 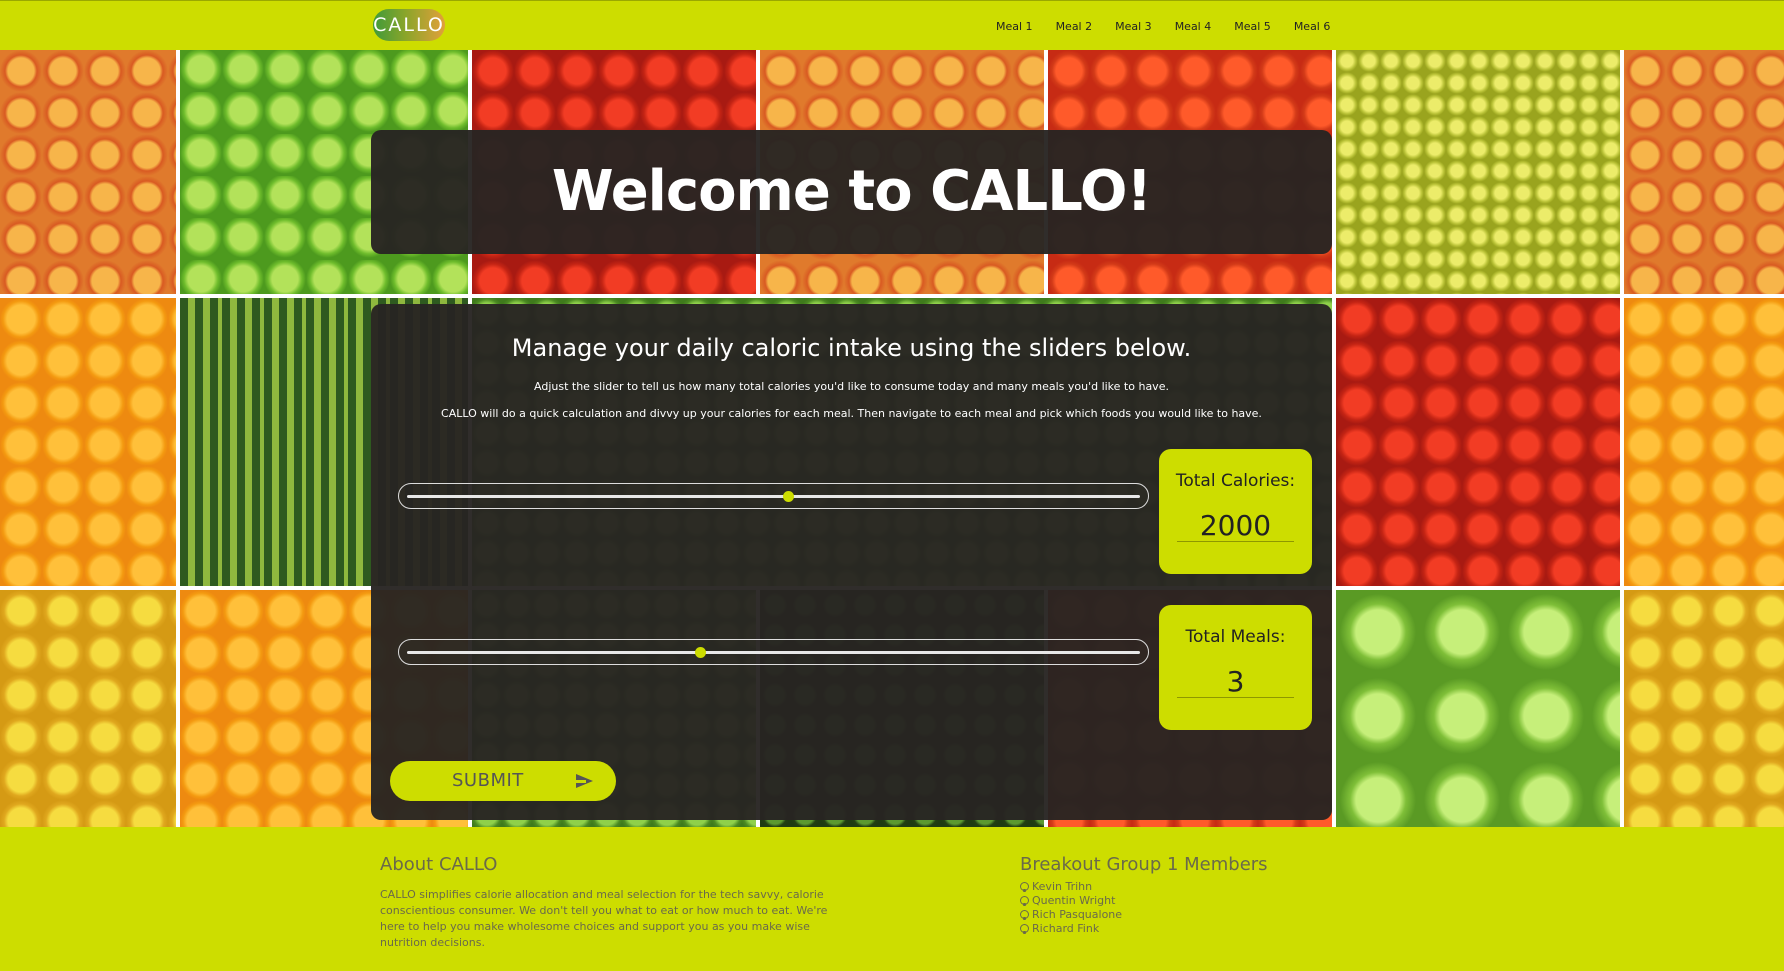 What do you see at coordinates (1133, 26) in the screenshot?
I see `nav-link-meal-3: Meal 3` at bounding box center [1133, 26].